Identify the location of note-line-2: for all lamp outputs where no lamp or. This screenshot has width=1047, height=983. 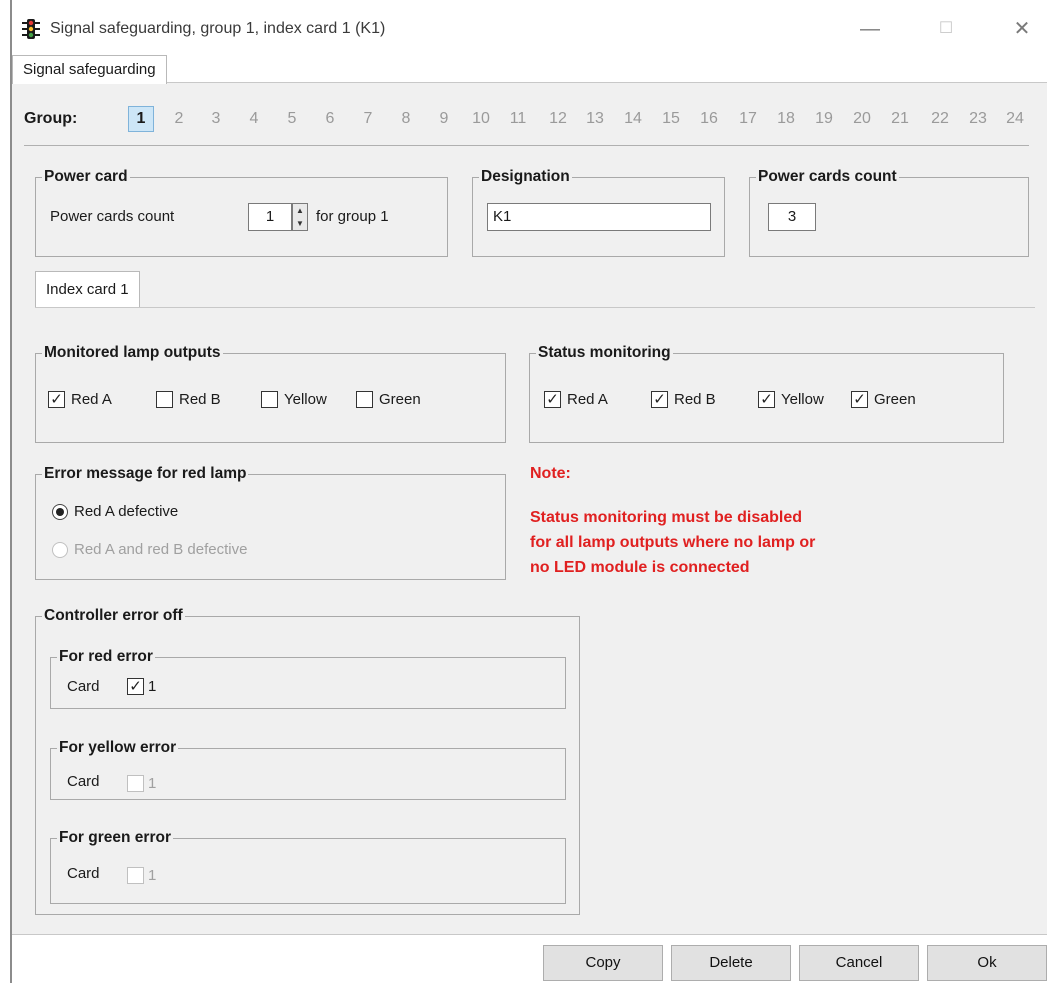
(673, 542).